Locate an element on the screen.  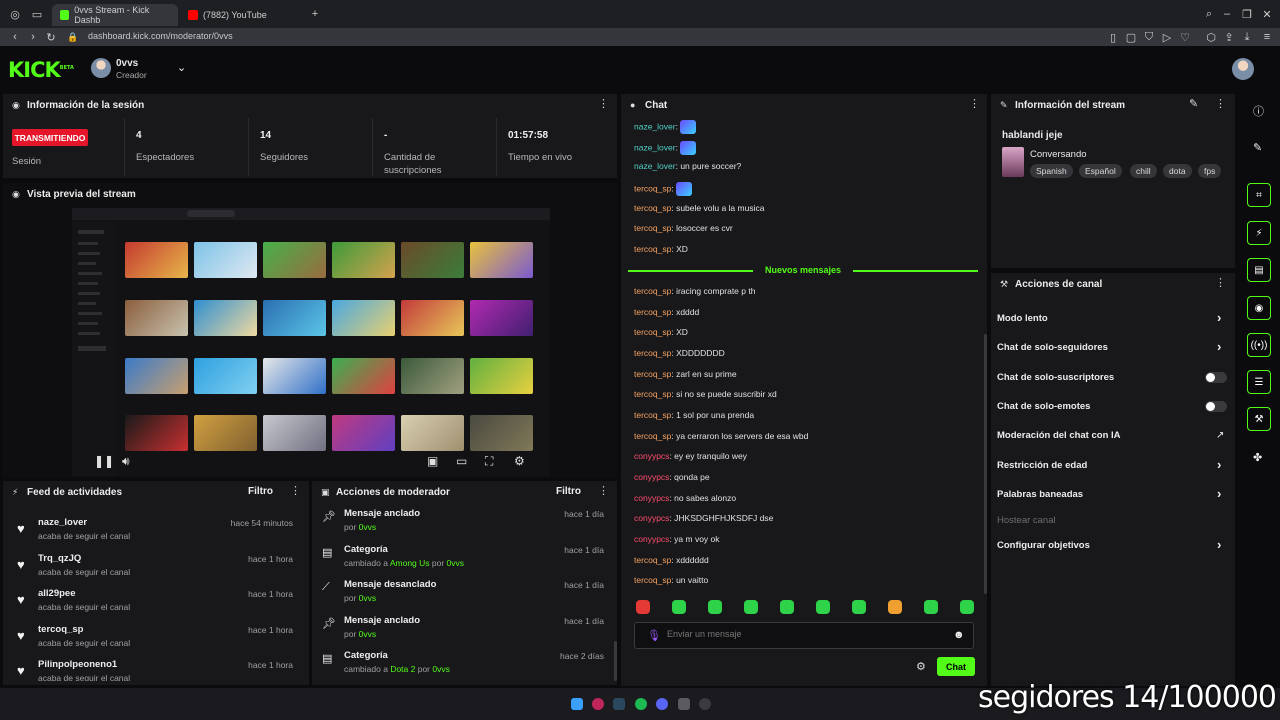
scrollbar is located at coordinates (615, 661).